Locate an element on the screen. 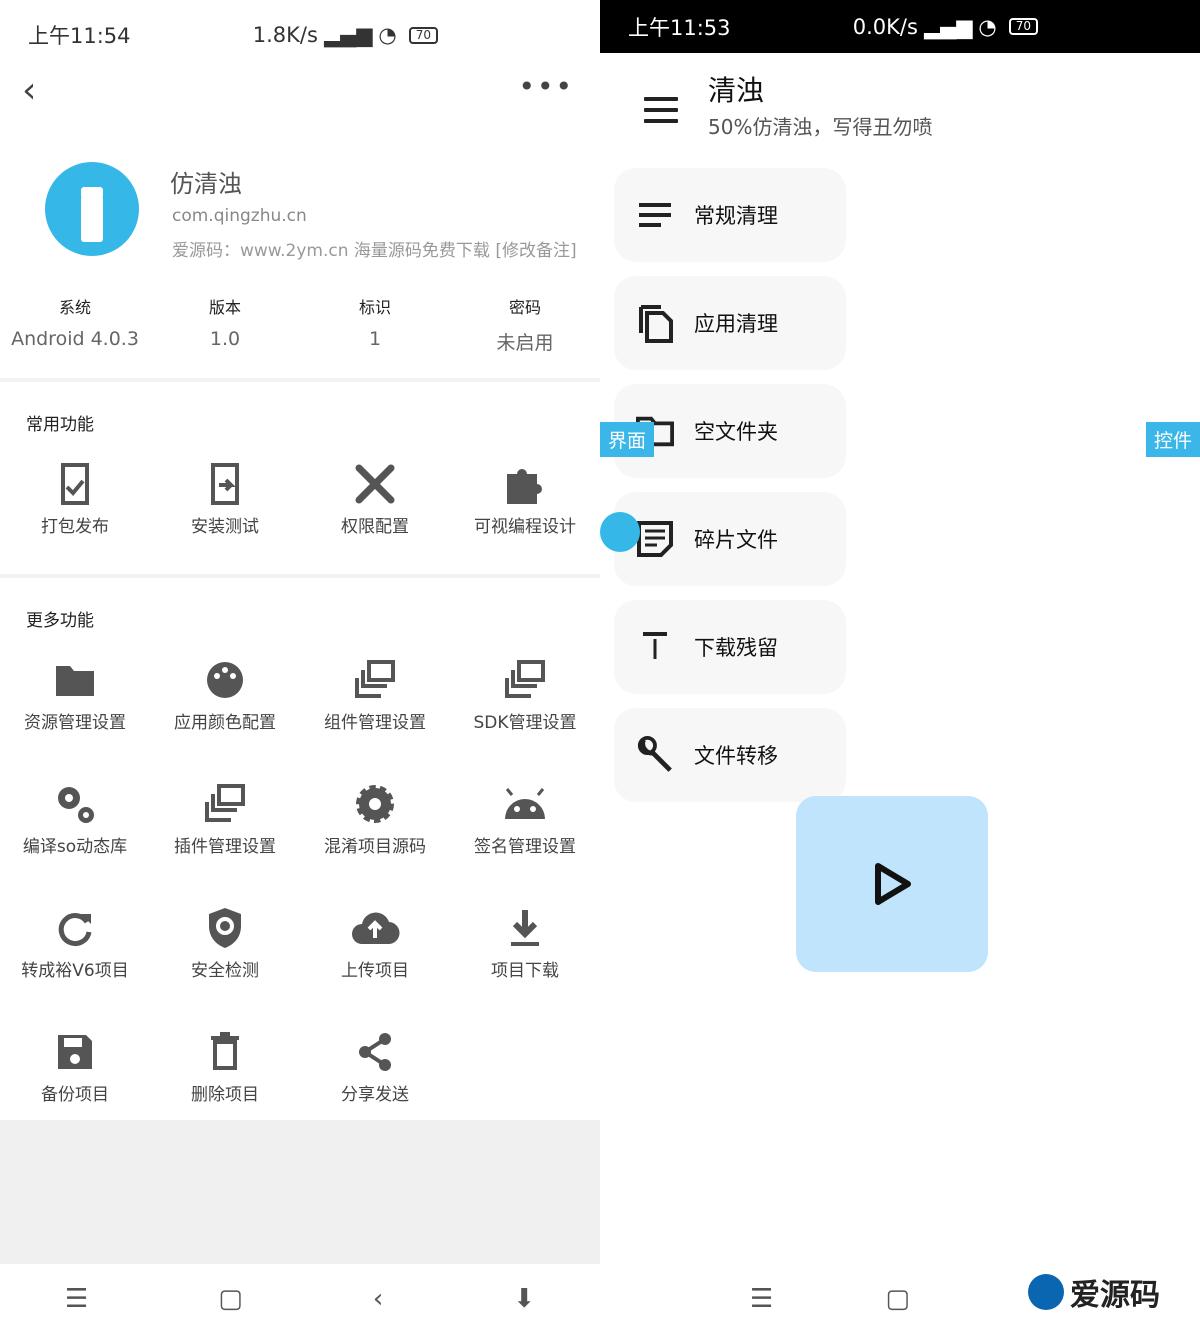 Image resolution: width=1200 pixels, height=1334 pixels. grid-item-color: 应用颜色配置 is located at coordinates (225, 708).